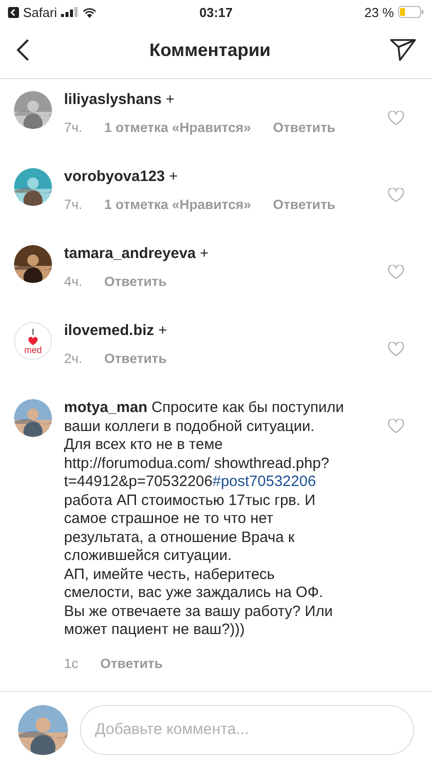  What do you see at coordinates (116, 331) in the screenshot?
I see `comment-text: ilovemed.biz +` at bounding box center [116, 331].